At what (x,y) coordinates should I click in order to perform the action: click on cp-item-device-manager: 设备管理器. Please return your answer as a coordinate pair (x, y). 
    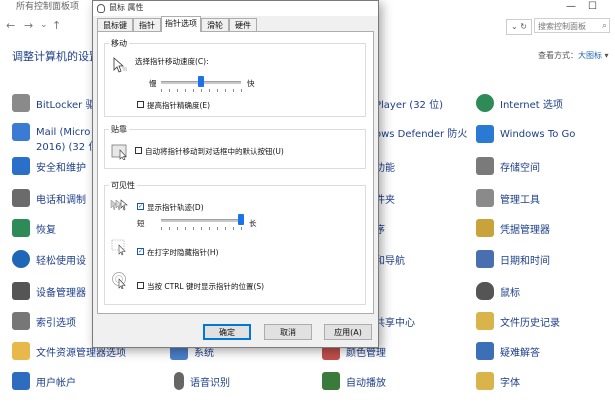
    Looking at the image, I should click on (49, 291).